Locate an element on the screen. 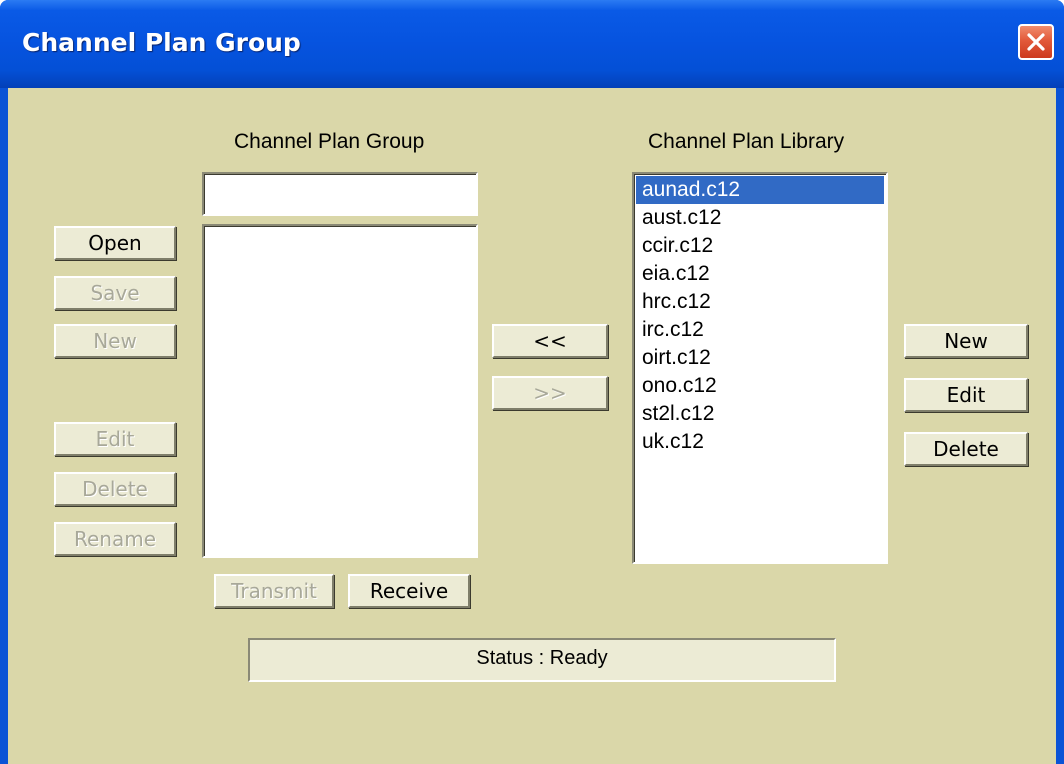 Image resolution: width=1064 pixels, height=764 pixels. library-list-item: ono.c12 is located at coordinates (760, 386).